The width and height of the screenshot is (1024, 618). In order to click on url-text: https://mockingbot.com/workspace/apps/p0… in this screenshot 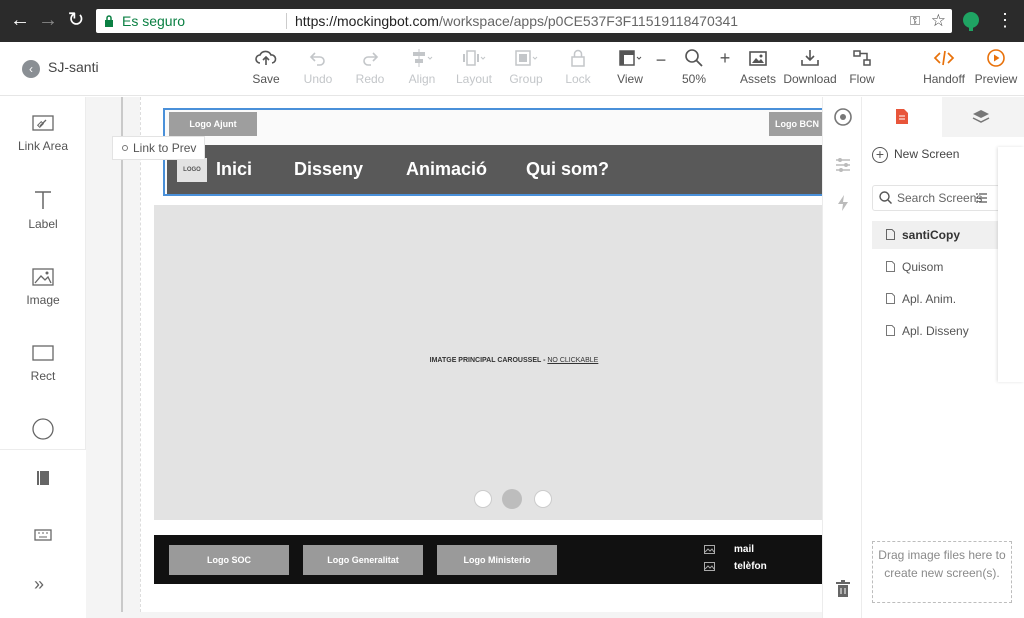, I will do `click(516, 21)`.